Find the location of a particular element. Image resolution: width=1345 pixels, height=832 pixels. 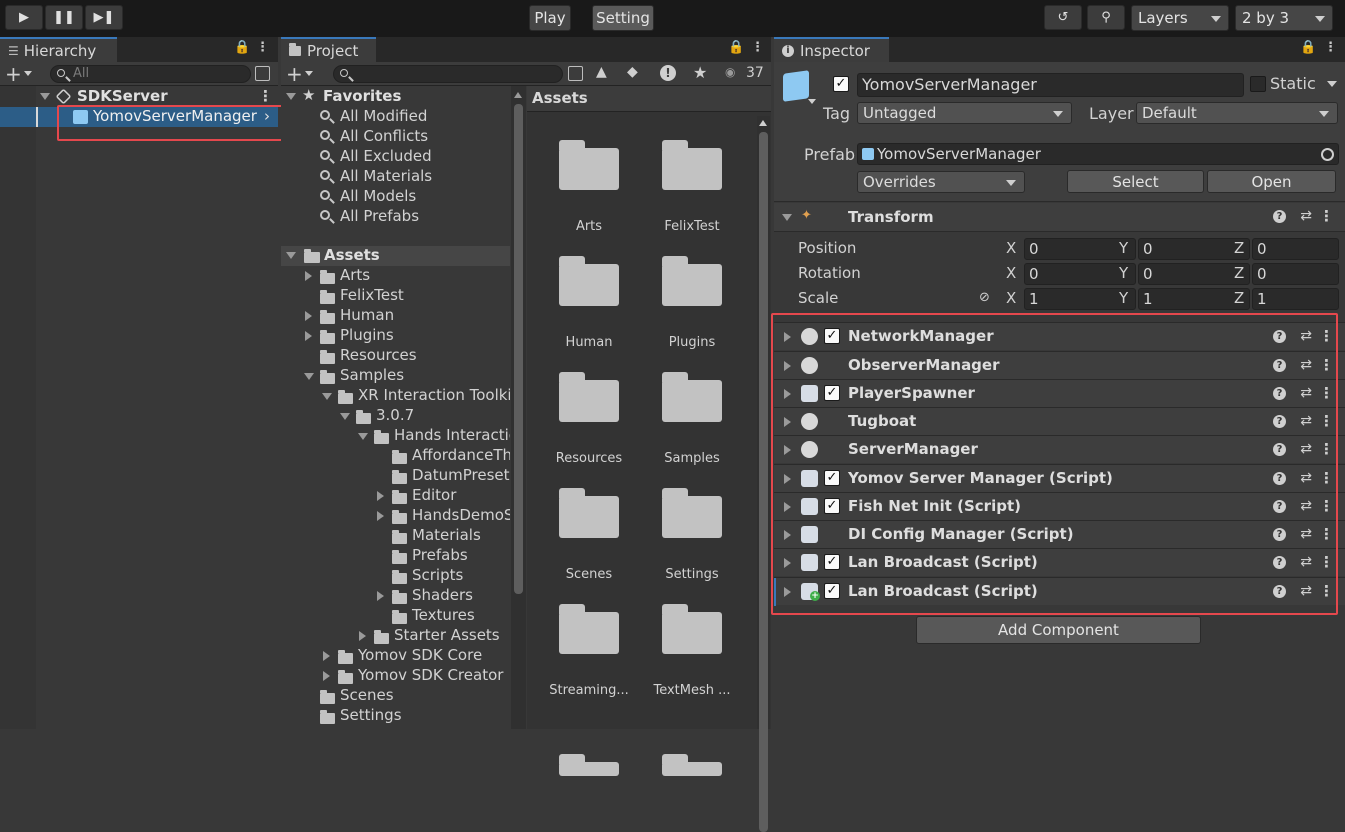

layout-dropdown: 2 by 3 is located at coordinates (1284, 18).